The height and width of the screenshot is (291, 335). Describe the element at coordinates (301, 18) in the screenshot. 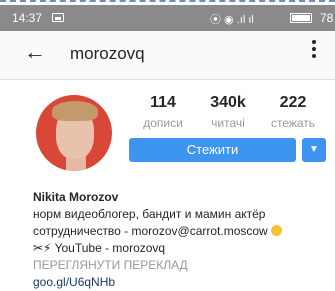

I see `battery-icon` at that location.